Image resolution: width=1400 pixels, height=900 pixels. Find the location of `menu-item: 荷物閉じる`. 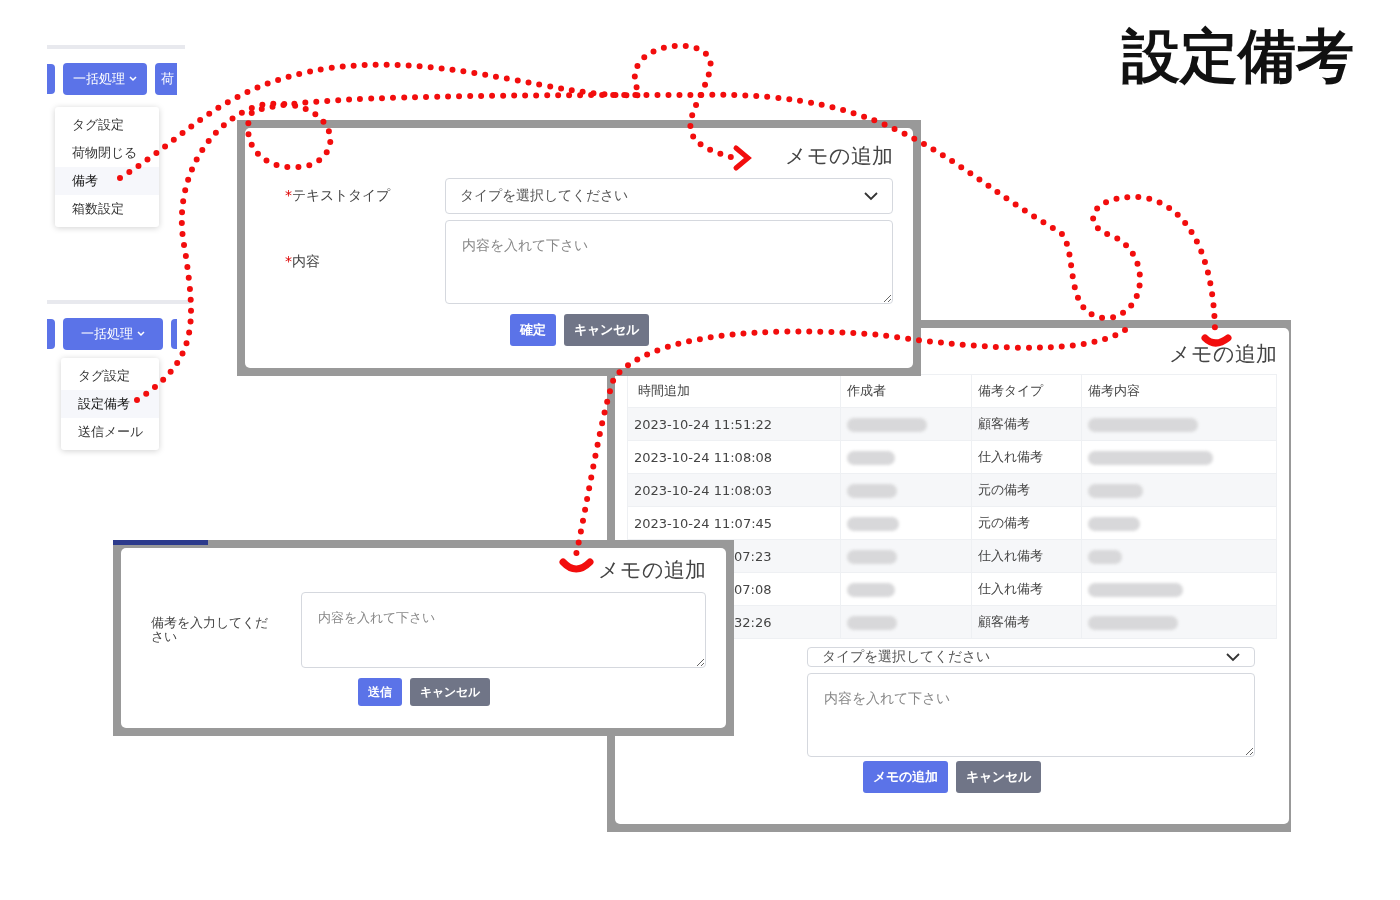

menu-item: 荷物閉じる is located at coordinates (107, 153).